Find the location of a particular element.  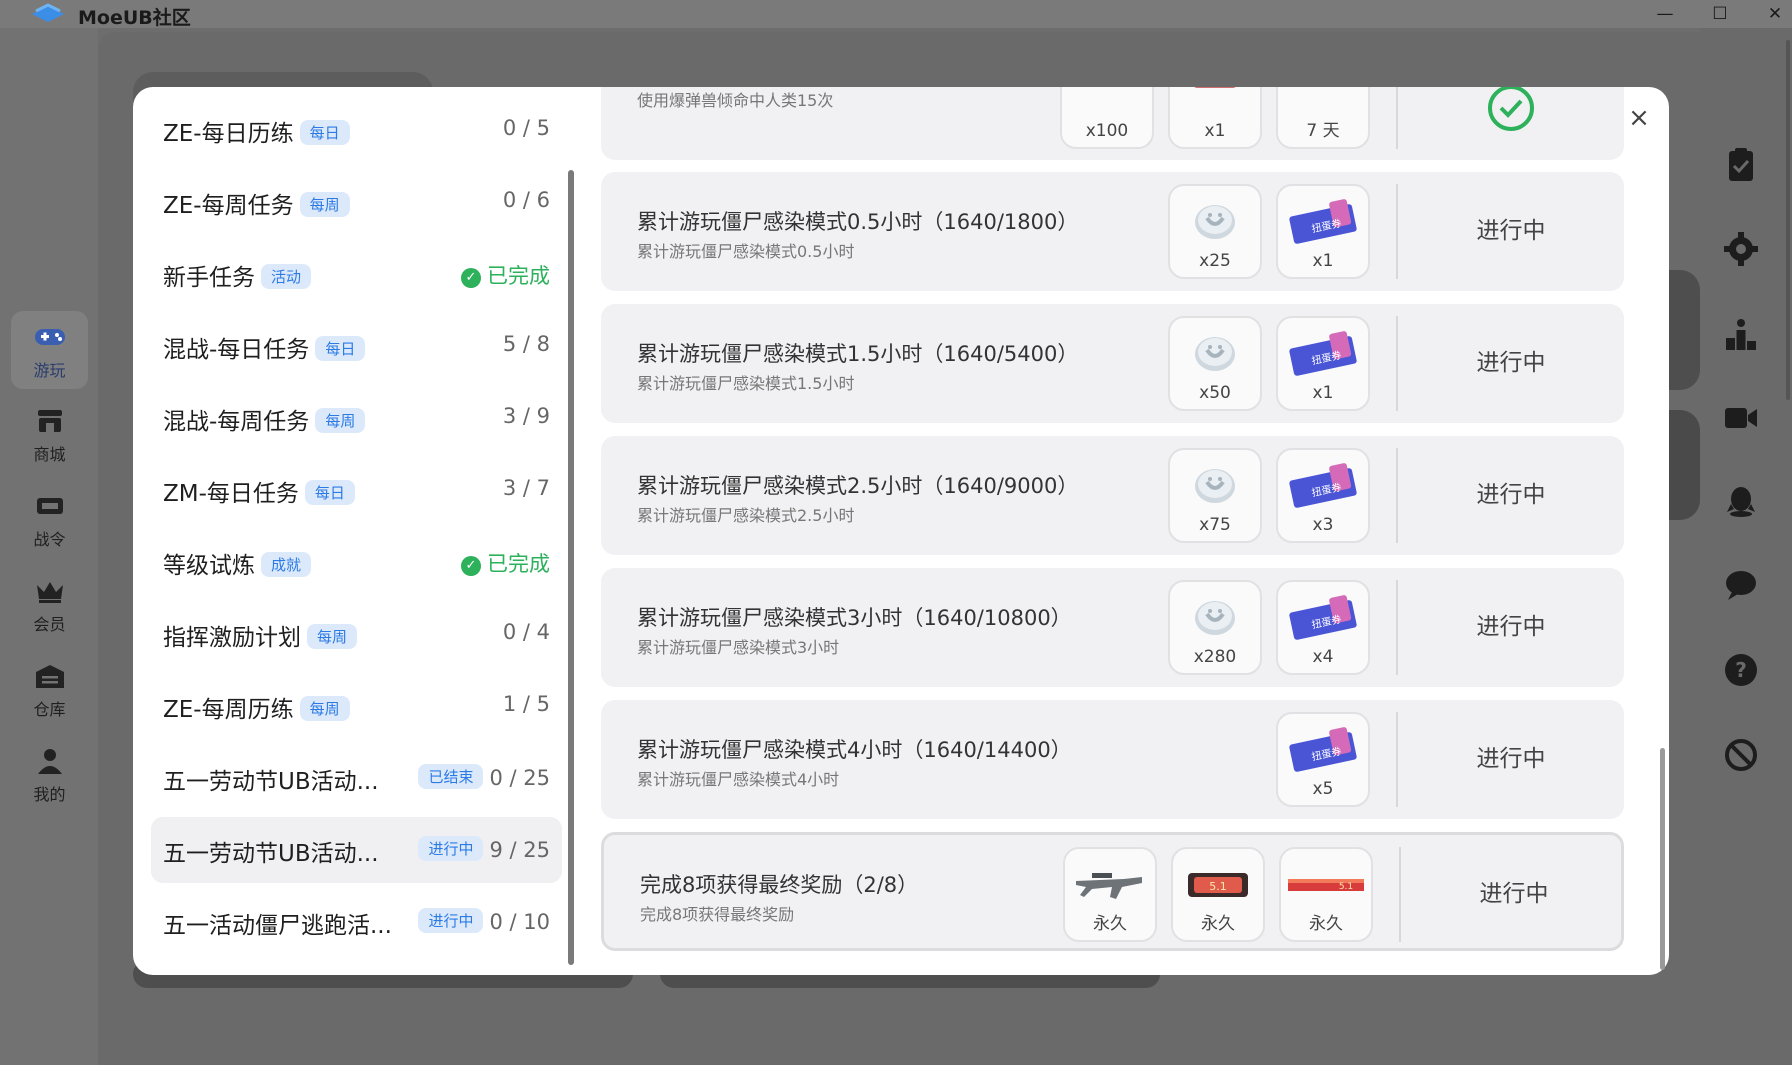

smg-icon is located at coordinates (1110, 883).